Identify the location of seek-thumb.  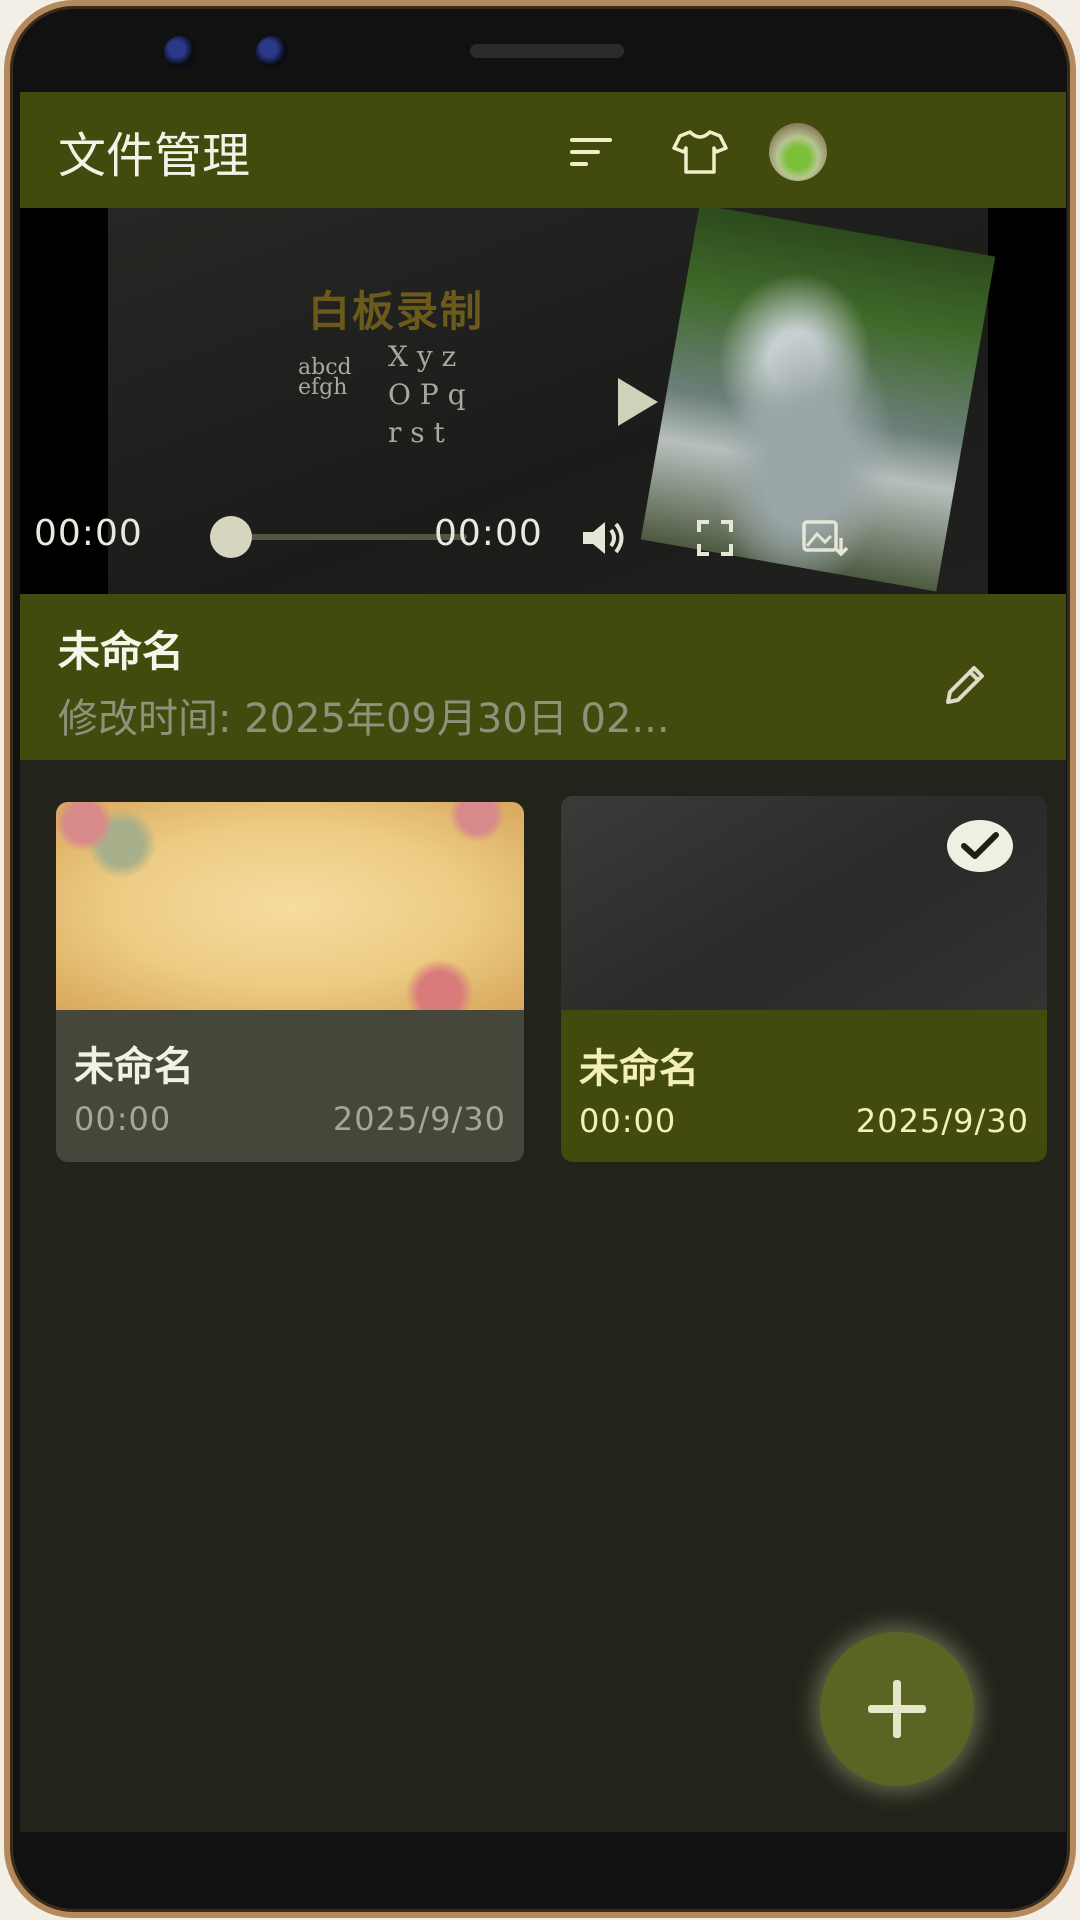
(231, 537).